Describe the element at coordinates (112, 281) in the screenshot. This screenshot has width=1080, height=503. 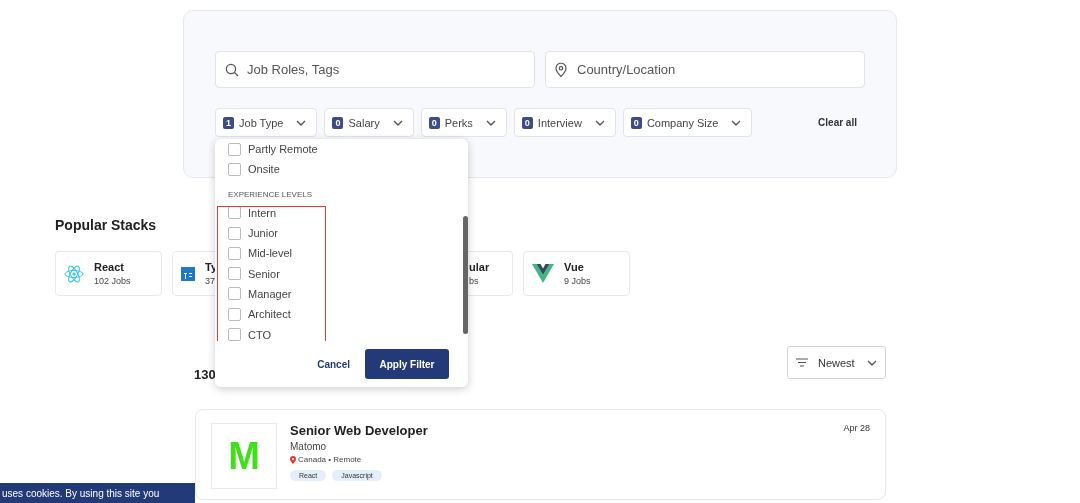
I see `job-count: 102 Jobs` at that location.